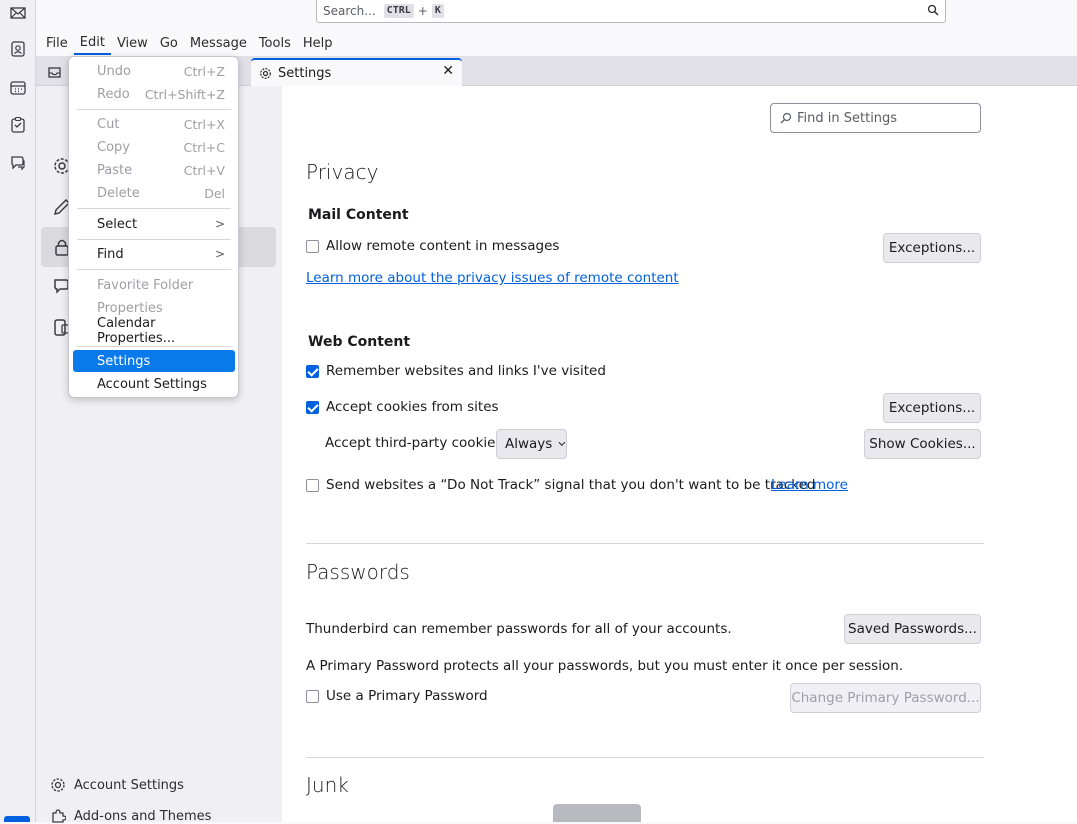 Image resolution: width=1077 pixels, height=824 pixels. What do you see at coordinates (204, 147) in the screenshot?
I see `menu-copy-shortcut: Ctrl+C` at bounding box center [204, 147].